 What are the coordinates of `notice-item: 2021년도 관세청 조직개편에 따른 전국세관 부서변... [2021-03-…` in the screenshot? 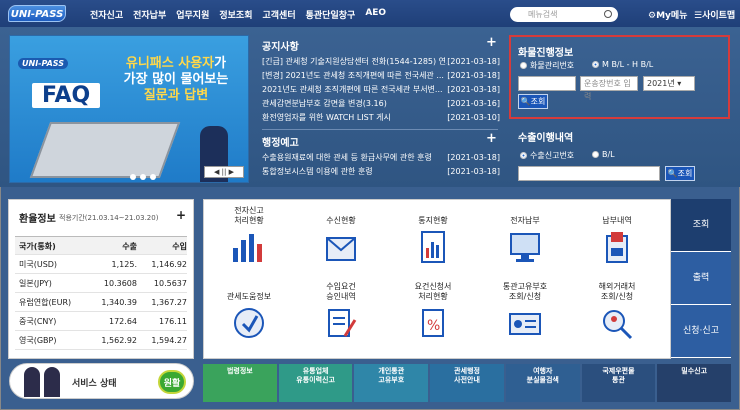 It's located at (381, 90).